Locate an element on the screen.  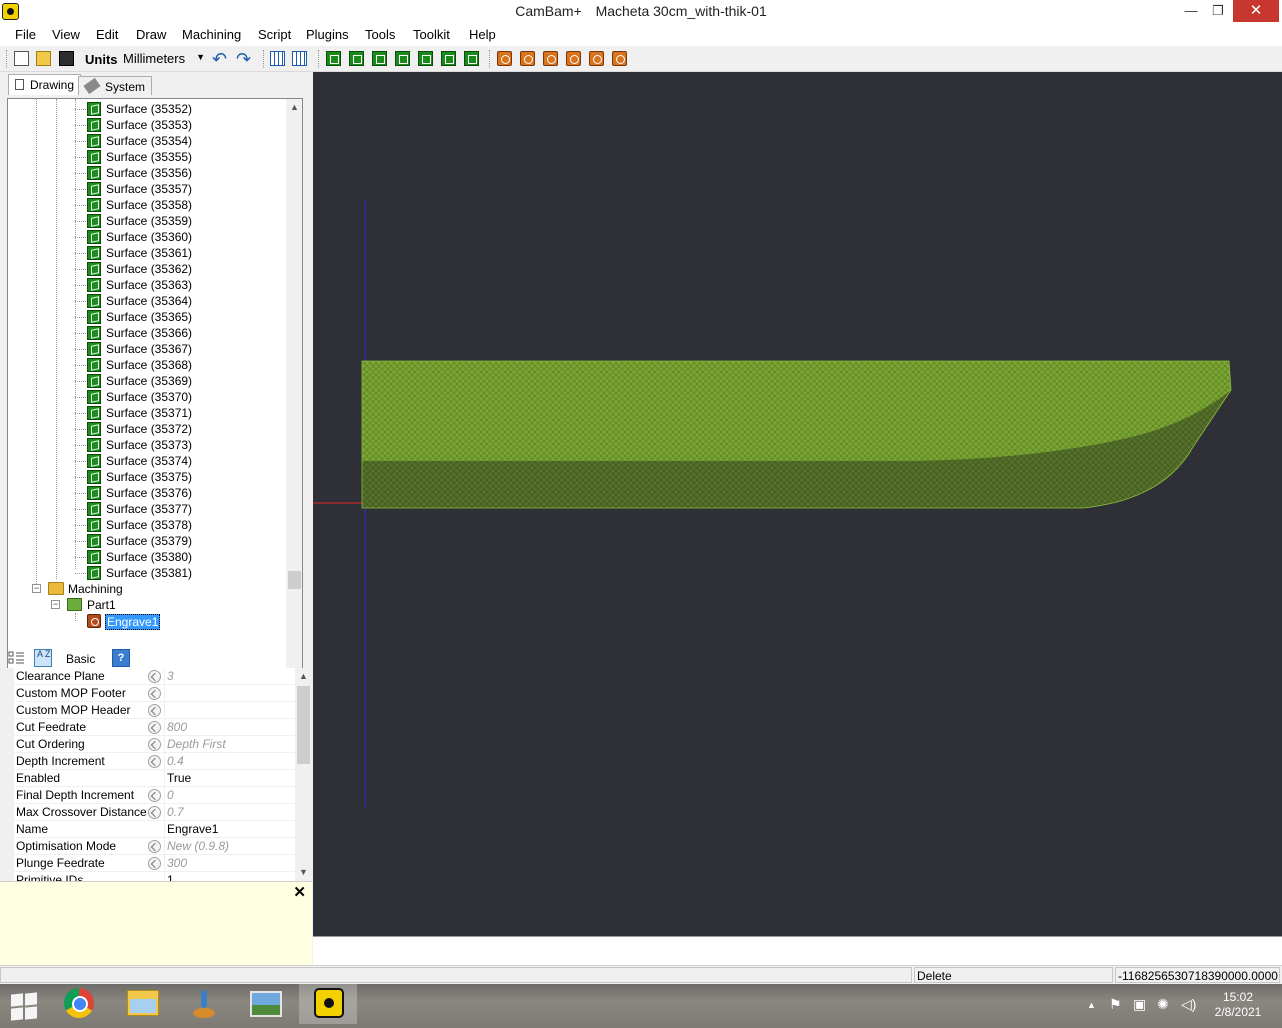
tree-item-surface: Surface (35371) is located at coordinates (148, 413).